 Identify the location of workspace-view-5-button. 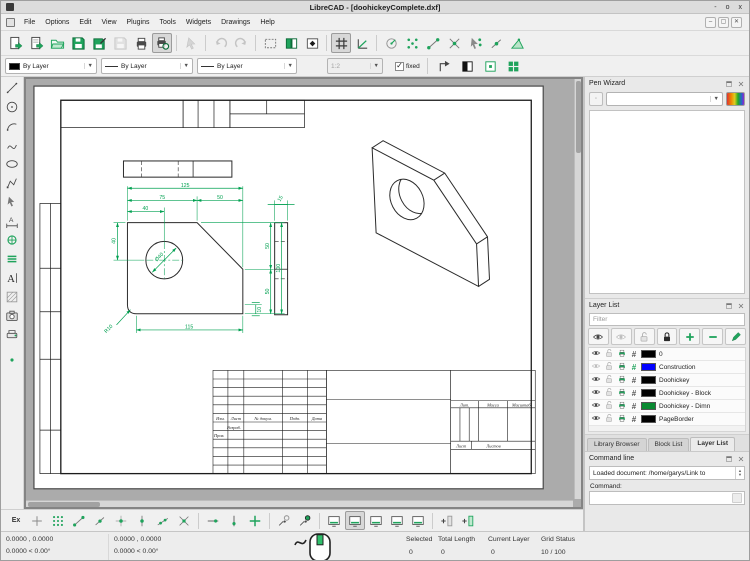
(418, 520).